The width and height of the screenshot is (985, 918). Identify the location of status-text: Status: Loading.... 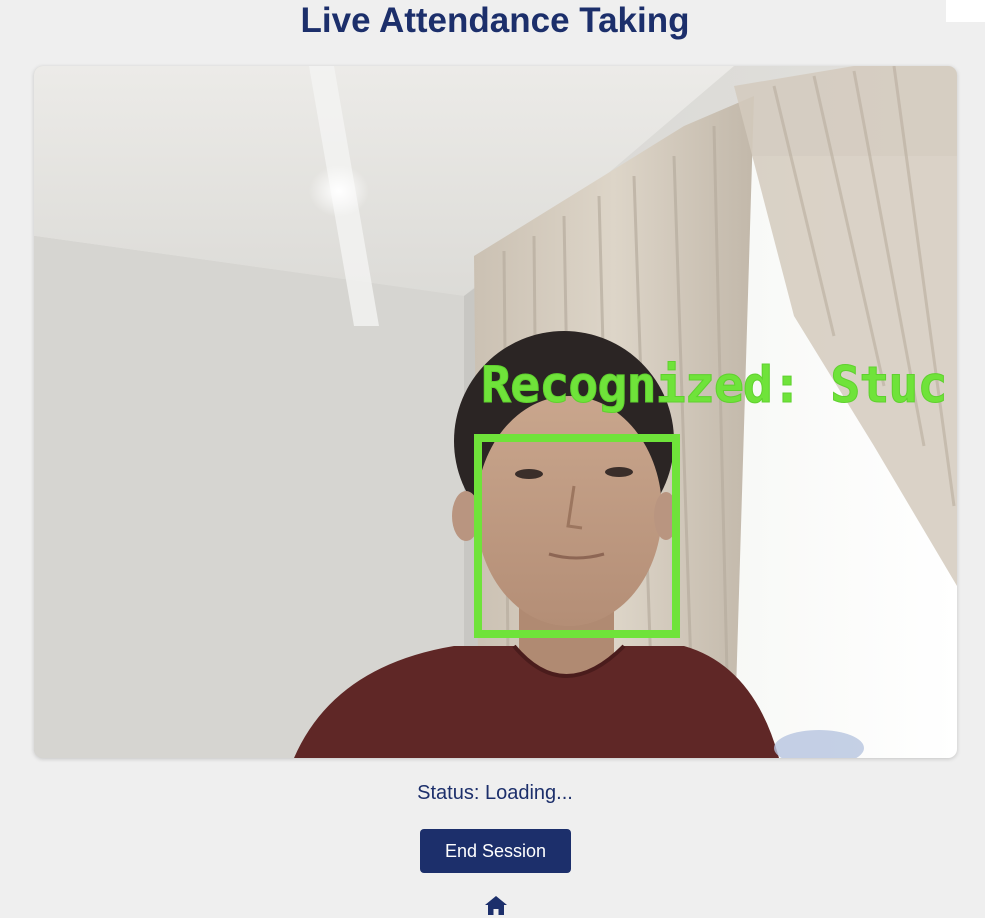
(495, 793).